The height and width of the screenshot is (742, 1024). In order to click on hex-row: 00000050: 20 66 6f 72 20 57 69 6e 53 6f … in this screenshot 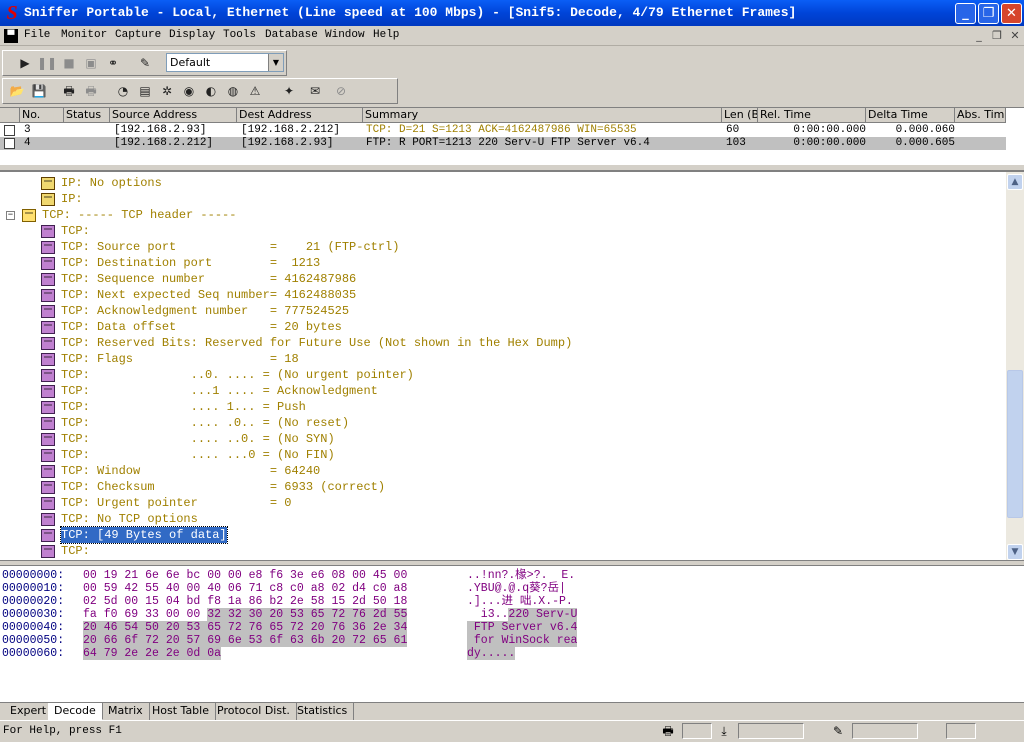, I will do `click(302, 640)`.